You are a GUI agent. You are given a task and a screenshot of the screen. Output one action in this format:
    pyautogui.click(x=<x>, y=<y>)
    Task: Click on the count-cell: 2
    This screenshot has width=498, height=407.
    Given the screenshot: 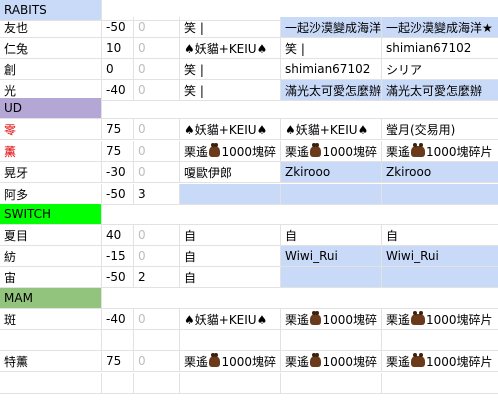 What is the action you would take?
    pyautogui.click(x=157, y=277)
    